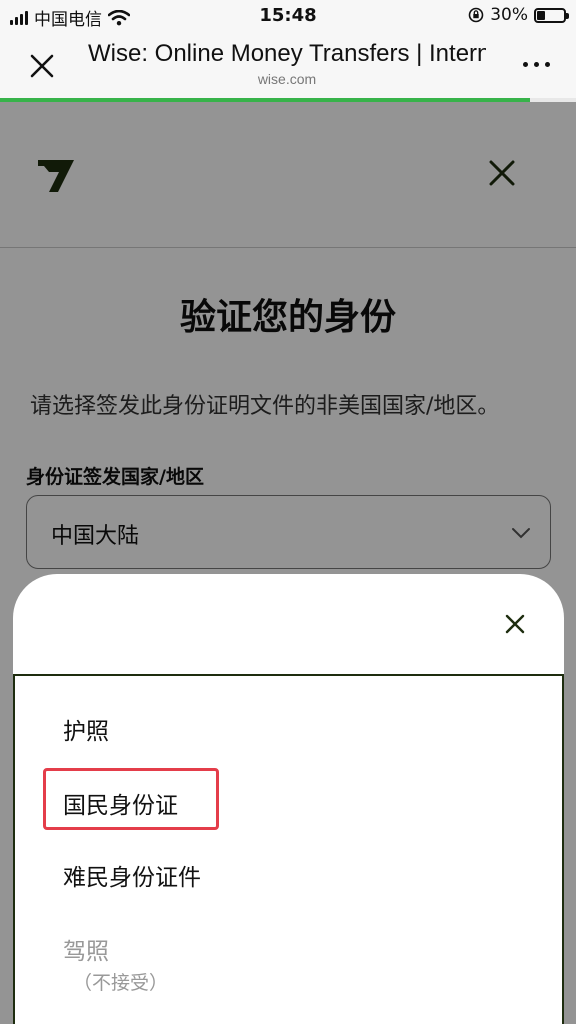 This screenshot has width=576, height=1024. Describe the element at coordinates (86, 729) in the screenshot. I see `option-passport: 护照` at that location.